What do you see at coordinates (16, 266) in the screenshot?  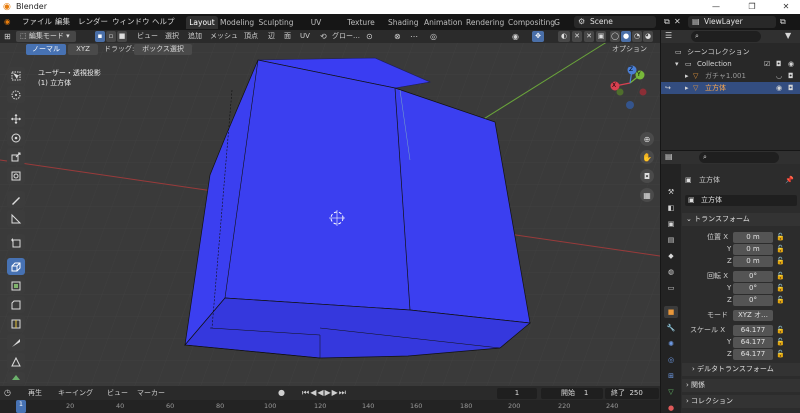 I see `tool-extrude` at bounding box center [16, 266].